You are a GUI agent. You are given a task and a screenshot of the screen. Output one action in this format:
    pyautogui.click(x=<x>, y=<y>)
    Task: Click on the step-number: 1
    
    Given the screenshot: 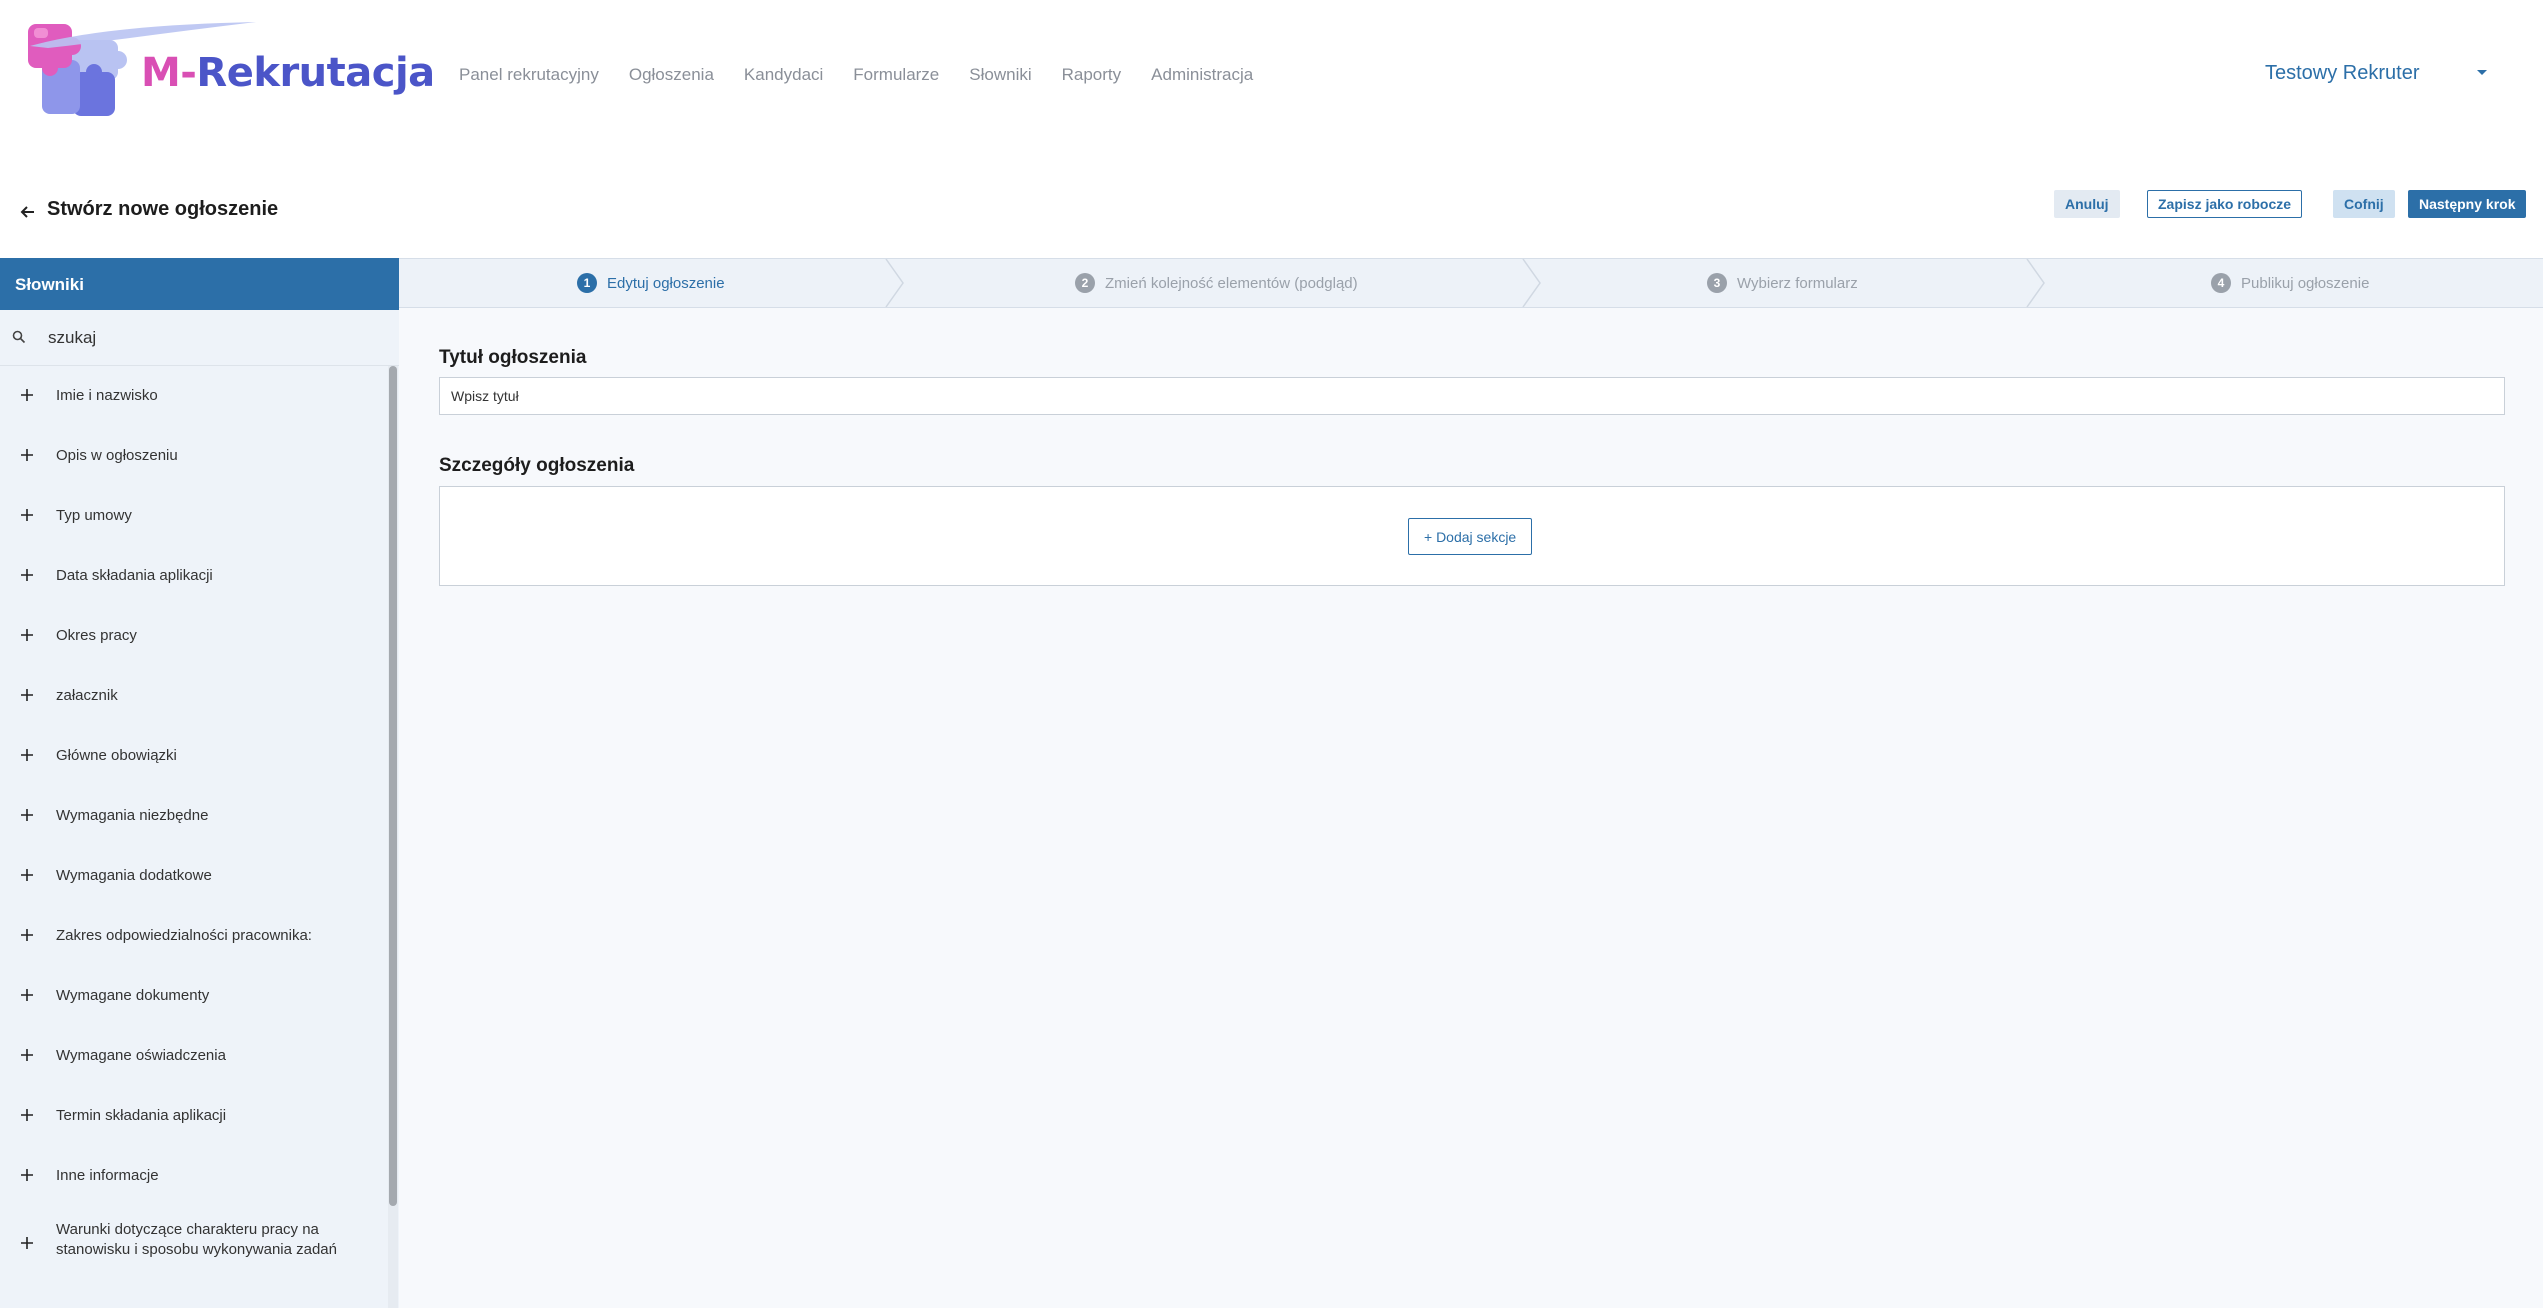 What is the action you would take?
    pyautogui.click(x=587, y=283)
    